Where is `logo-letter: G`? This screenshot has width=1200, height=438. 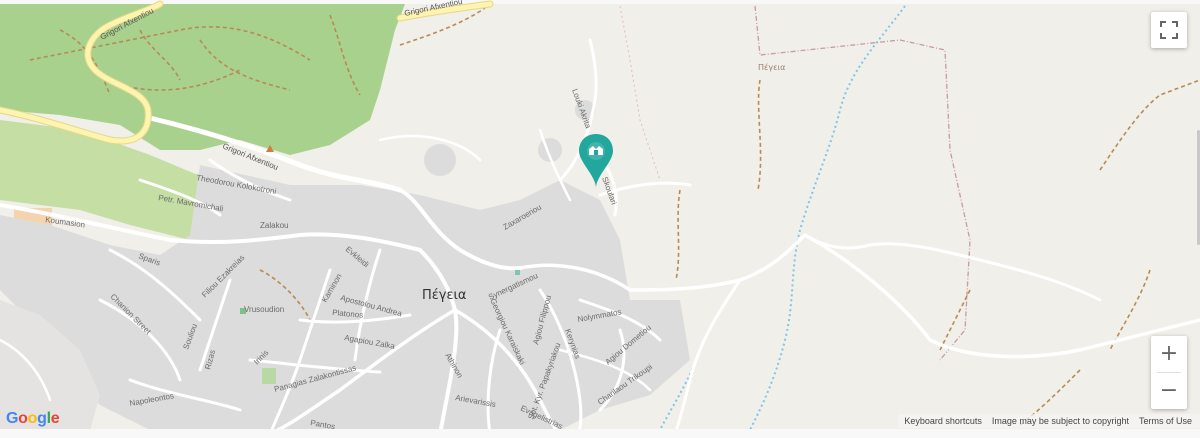 logo-letter: G is located at coordinates (12, 418).